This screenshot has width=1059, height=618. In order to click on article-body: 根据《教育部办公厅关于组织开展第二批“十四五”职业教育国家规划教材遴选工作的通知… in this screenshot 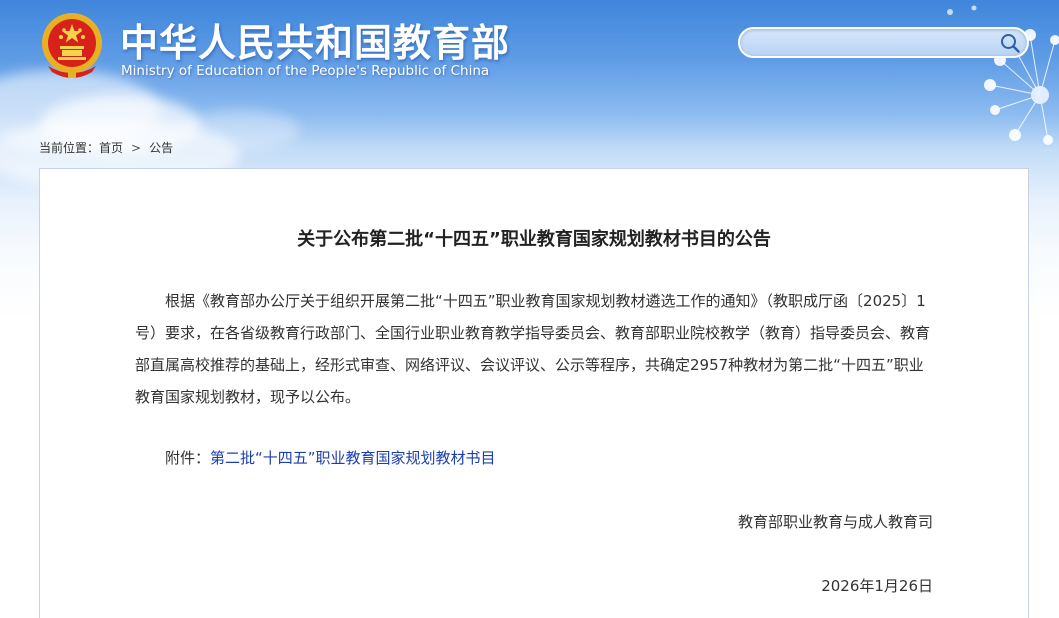, I will do `click(533, 349)`.